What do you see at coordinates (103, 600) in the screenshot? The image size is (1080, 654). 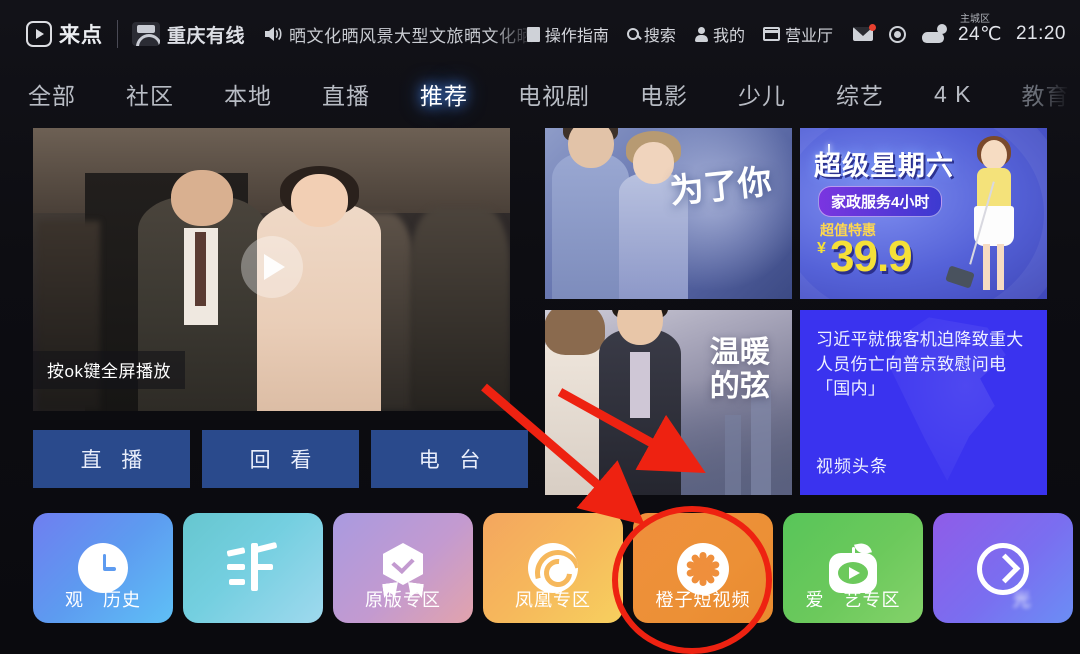 I see `tile-label: 观 历史` at bounding box center [103, 600].